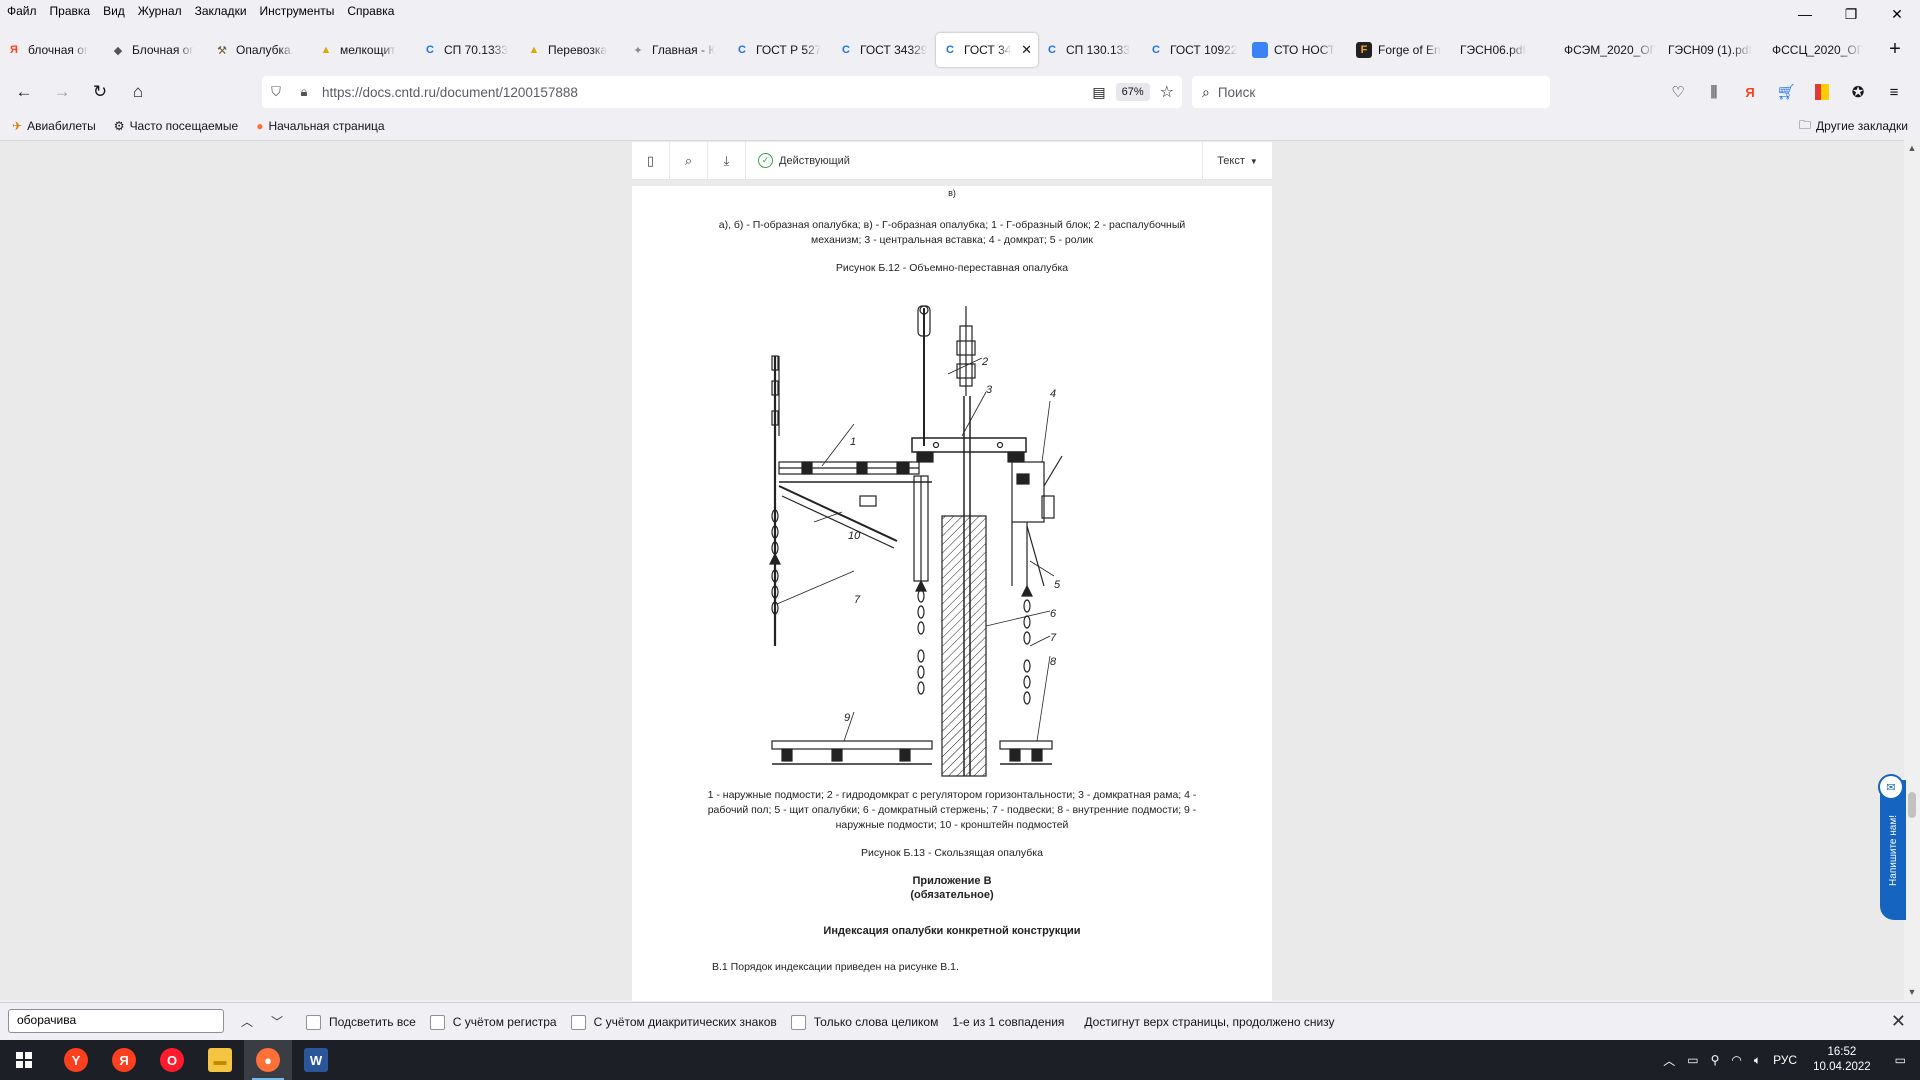 The width and height of the screenshot is (1920, 1080). I want to click on shield-icon: ⛉, so click(276, 92).